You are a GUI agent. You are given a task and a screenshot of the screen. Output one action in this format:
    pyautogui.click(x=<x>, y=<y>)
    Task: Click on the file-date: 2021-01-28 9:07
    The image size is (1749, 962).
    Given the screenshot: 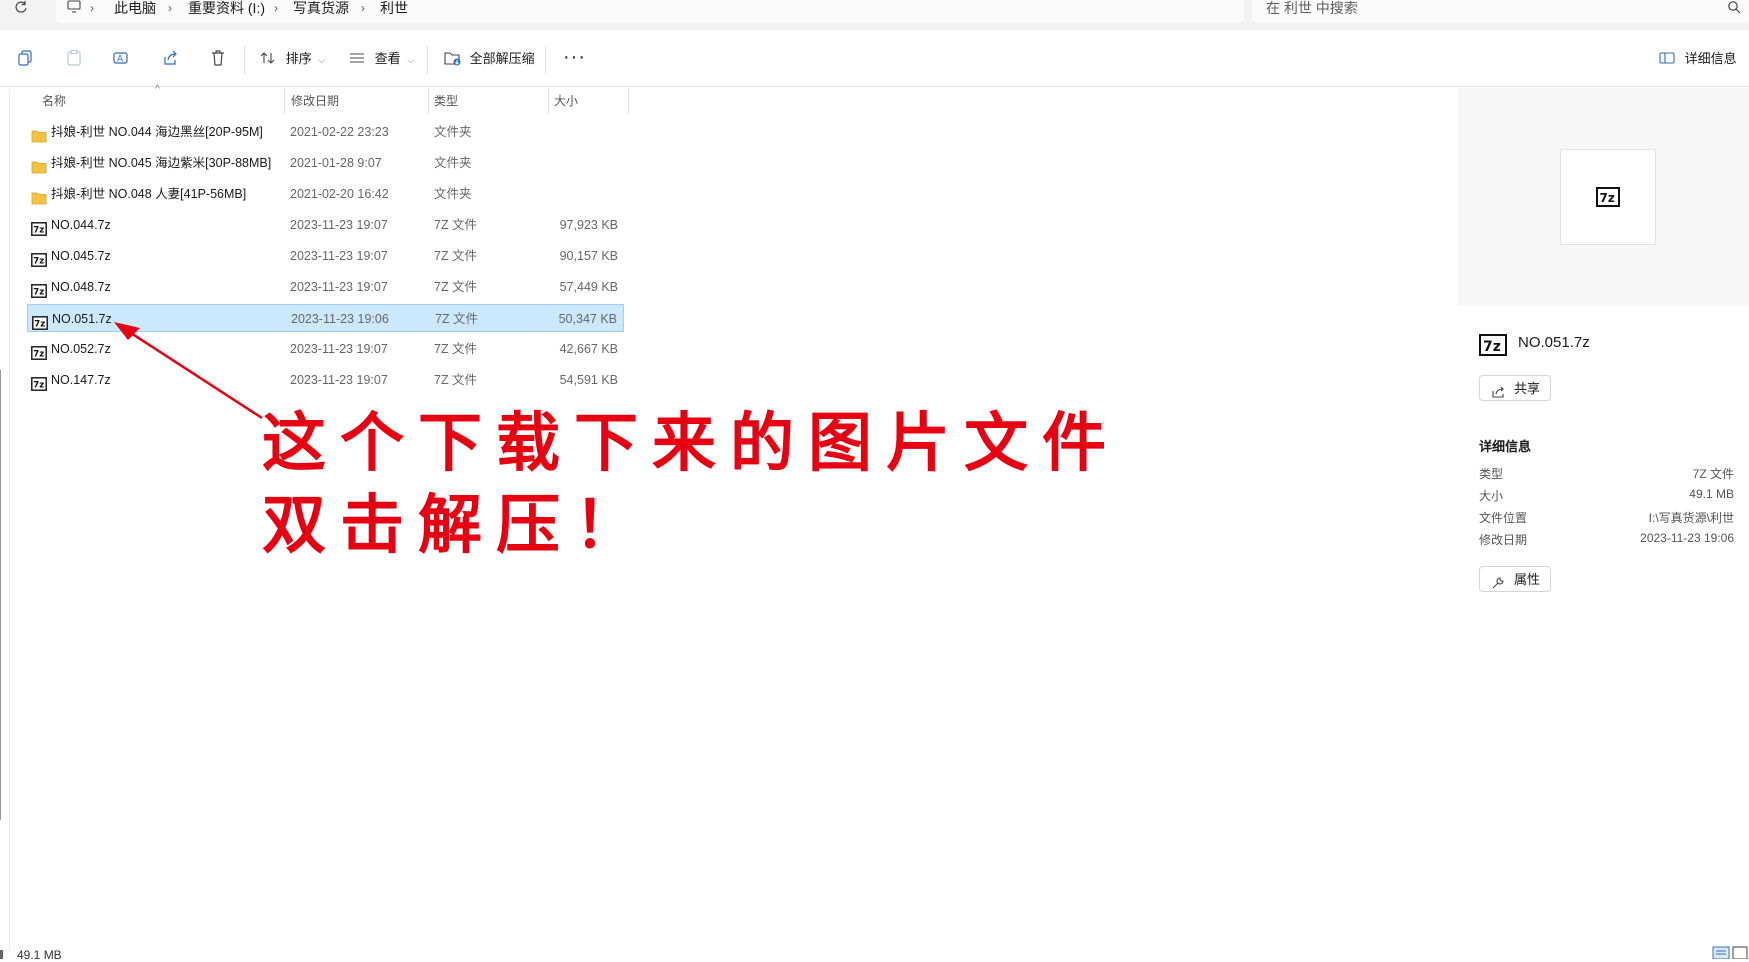 What is the action you would take?
    pyautogui.click(x=336, y=163)
    